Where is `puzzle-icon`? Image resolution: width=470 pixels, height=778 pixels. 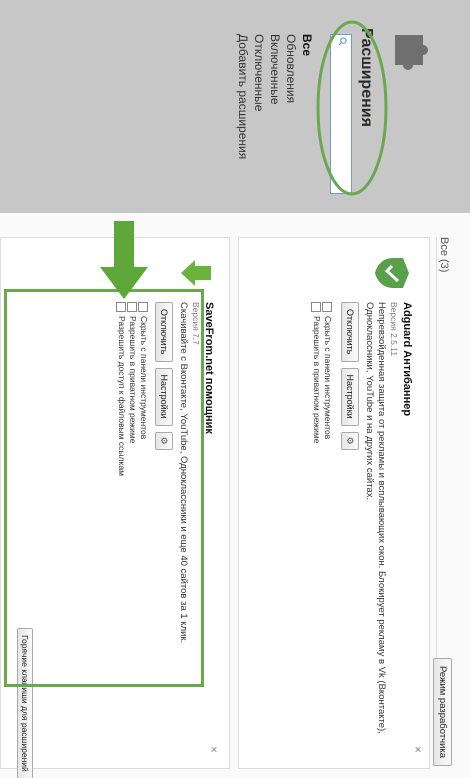
puzzle-icon is located at coordinates (411, 52).